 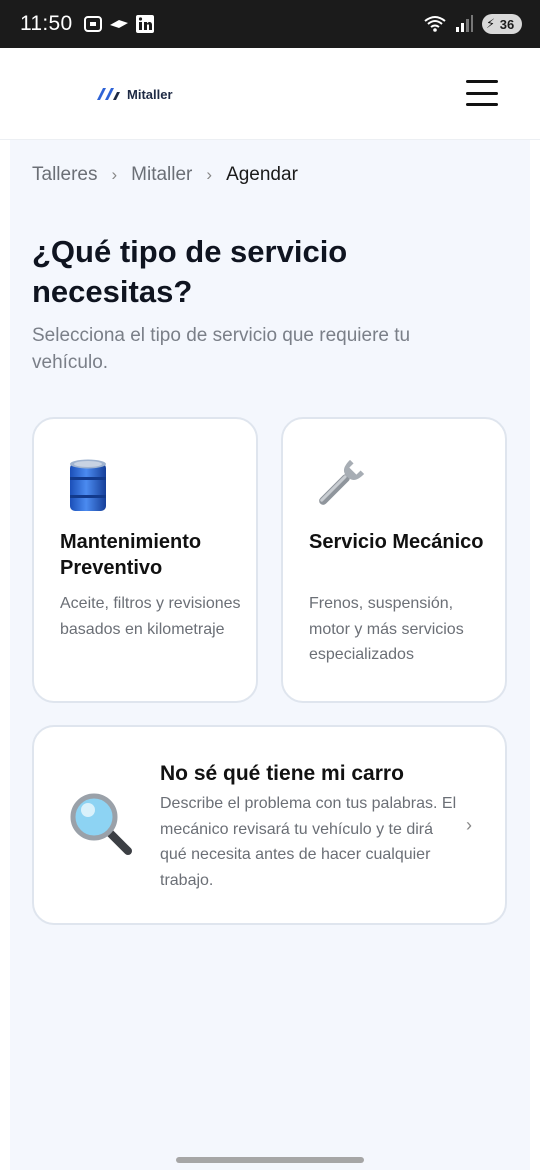 What do you see at coordinates (464, 23) in the screenshot?
I see `signal-icon` at bounding box center [464, 23].